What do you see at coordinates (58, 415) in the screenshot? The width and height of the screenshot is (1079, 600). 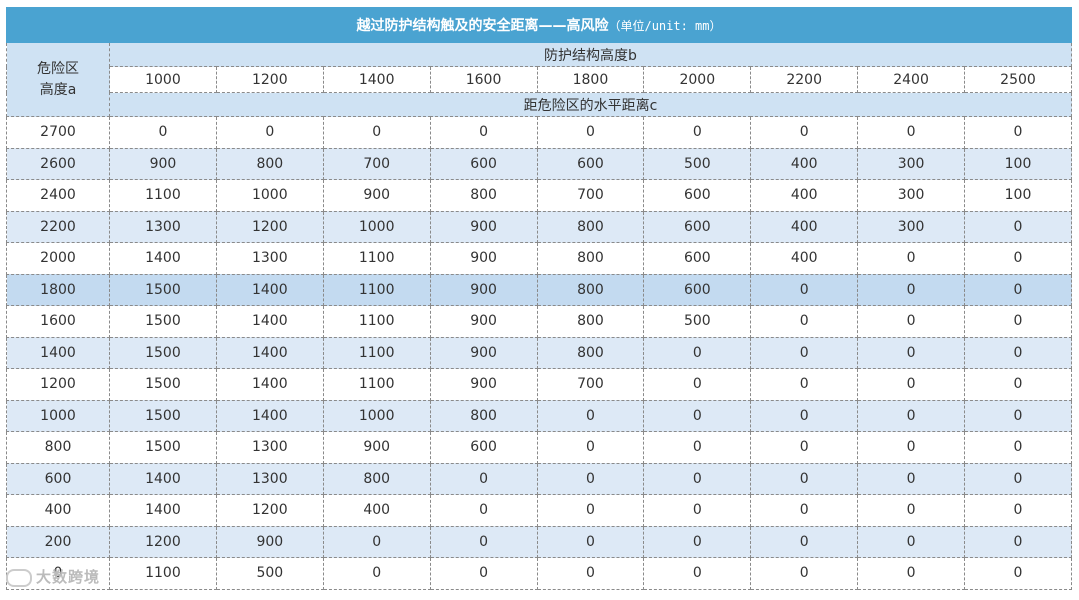 I see `row-label-cell: 1000` at bounding box center [58, 415].